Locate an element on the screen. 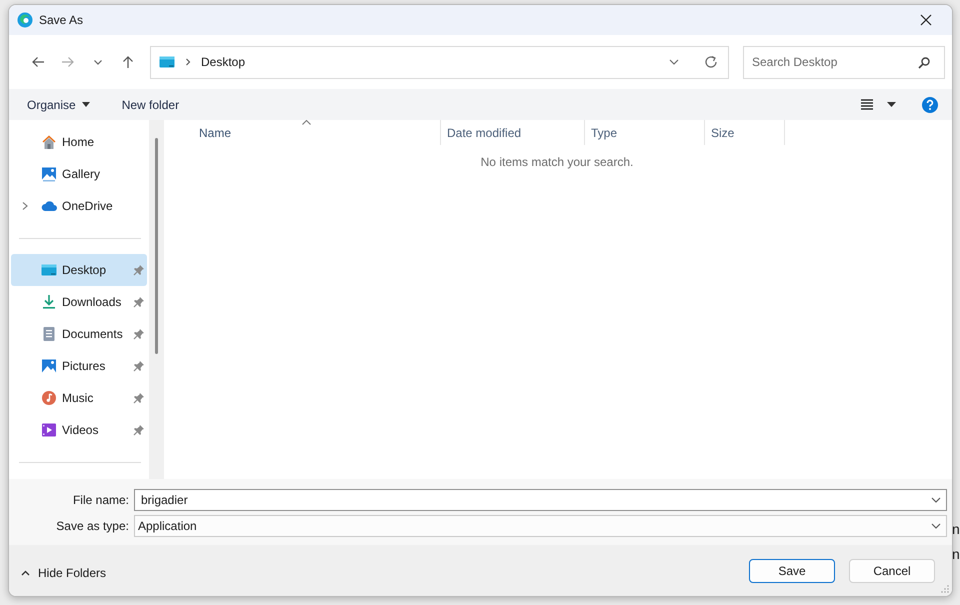  column-header: Size is located at coordinates (745, 132).